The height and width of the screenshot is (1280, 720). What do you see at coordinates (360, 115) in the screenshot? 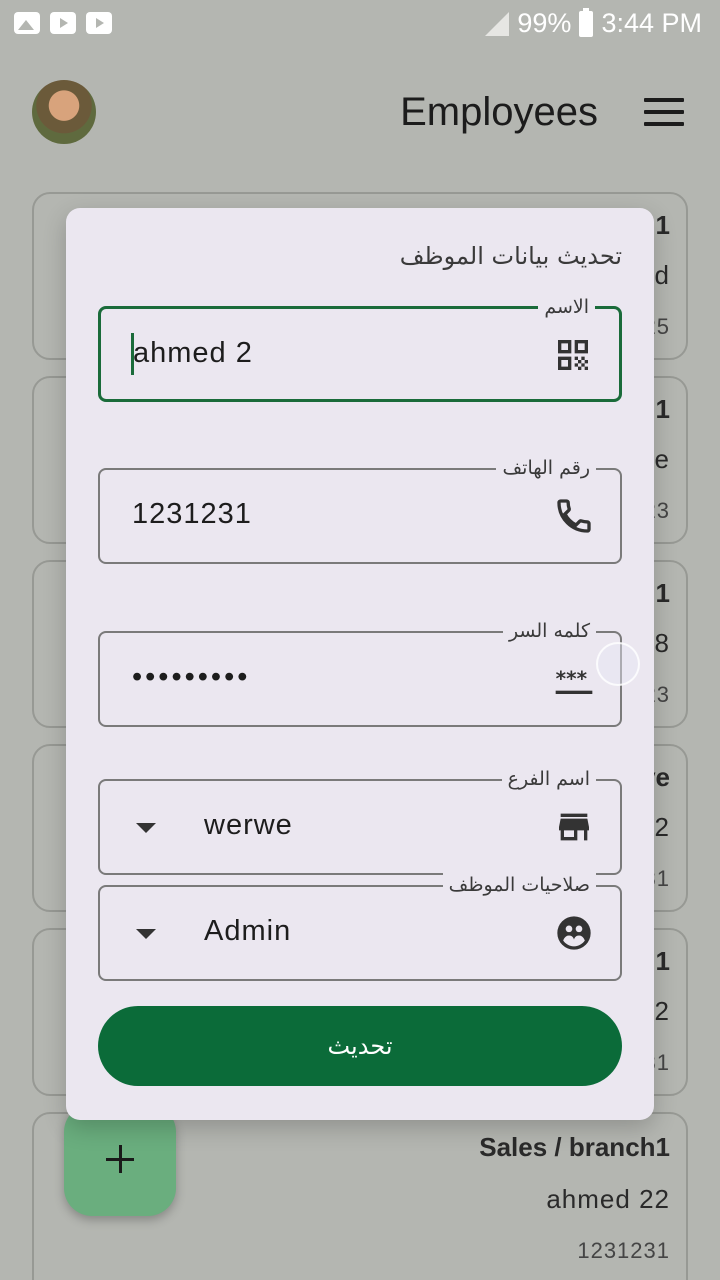
I see `app-bar: Employees` at bounding box center [360, 115].